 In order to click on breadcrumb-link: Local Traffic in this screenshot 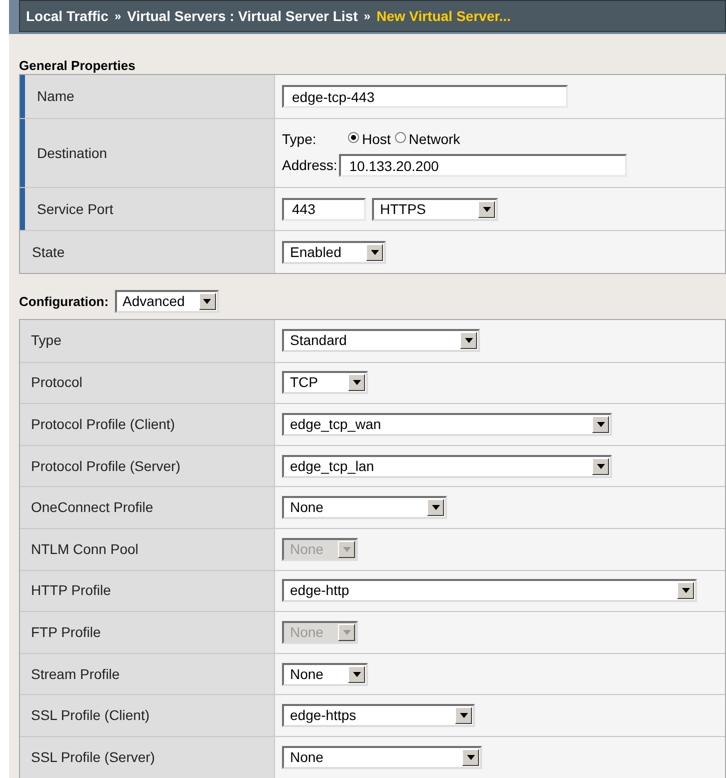, I will do `click(67, 16)`.